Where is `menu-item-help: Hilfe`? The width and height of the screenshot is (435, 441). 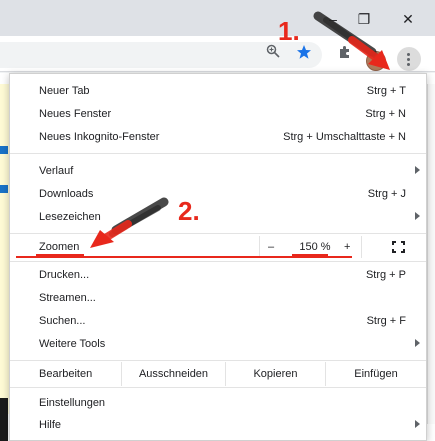 menu-item-help: Hilfe is located at coordinates (218, 425).